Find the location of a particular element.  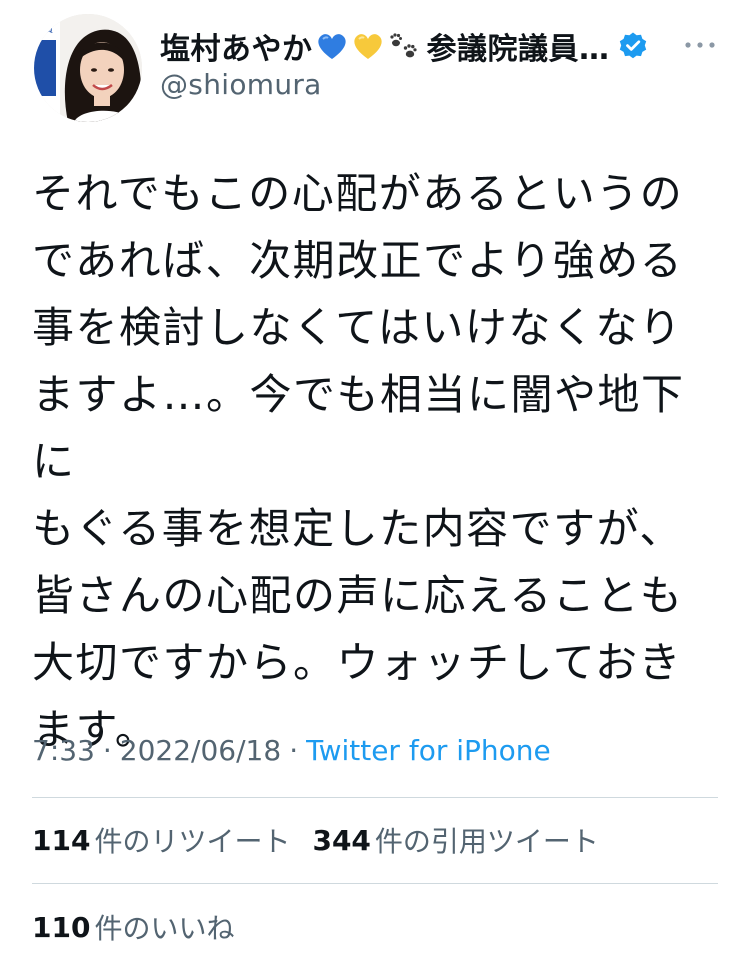

retweets-label: 件のリツイート is located at coordinates (192, 840).